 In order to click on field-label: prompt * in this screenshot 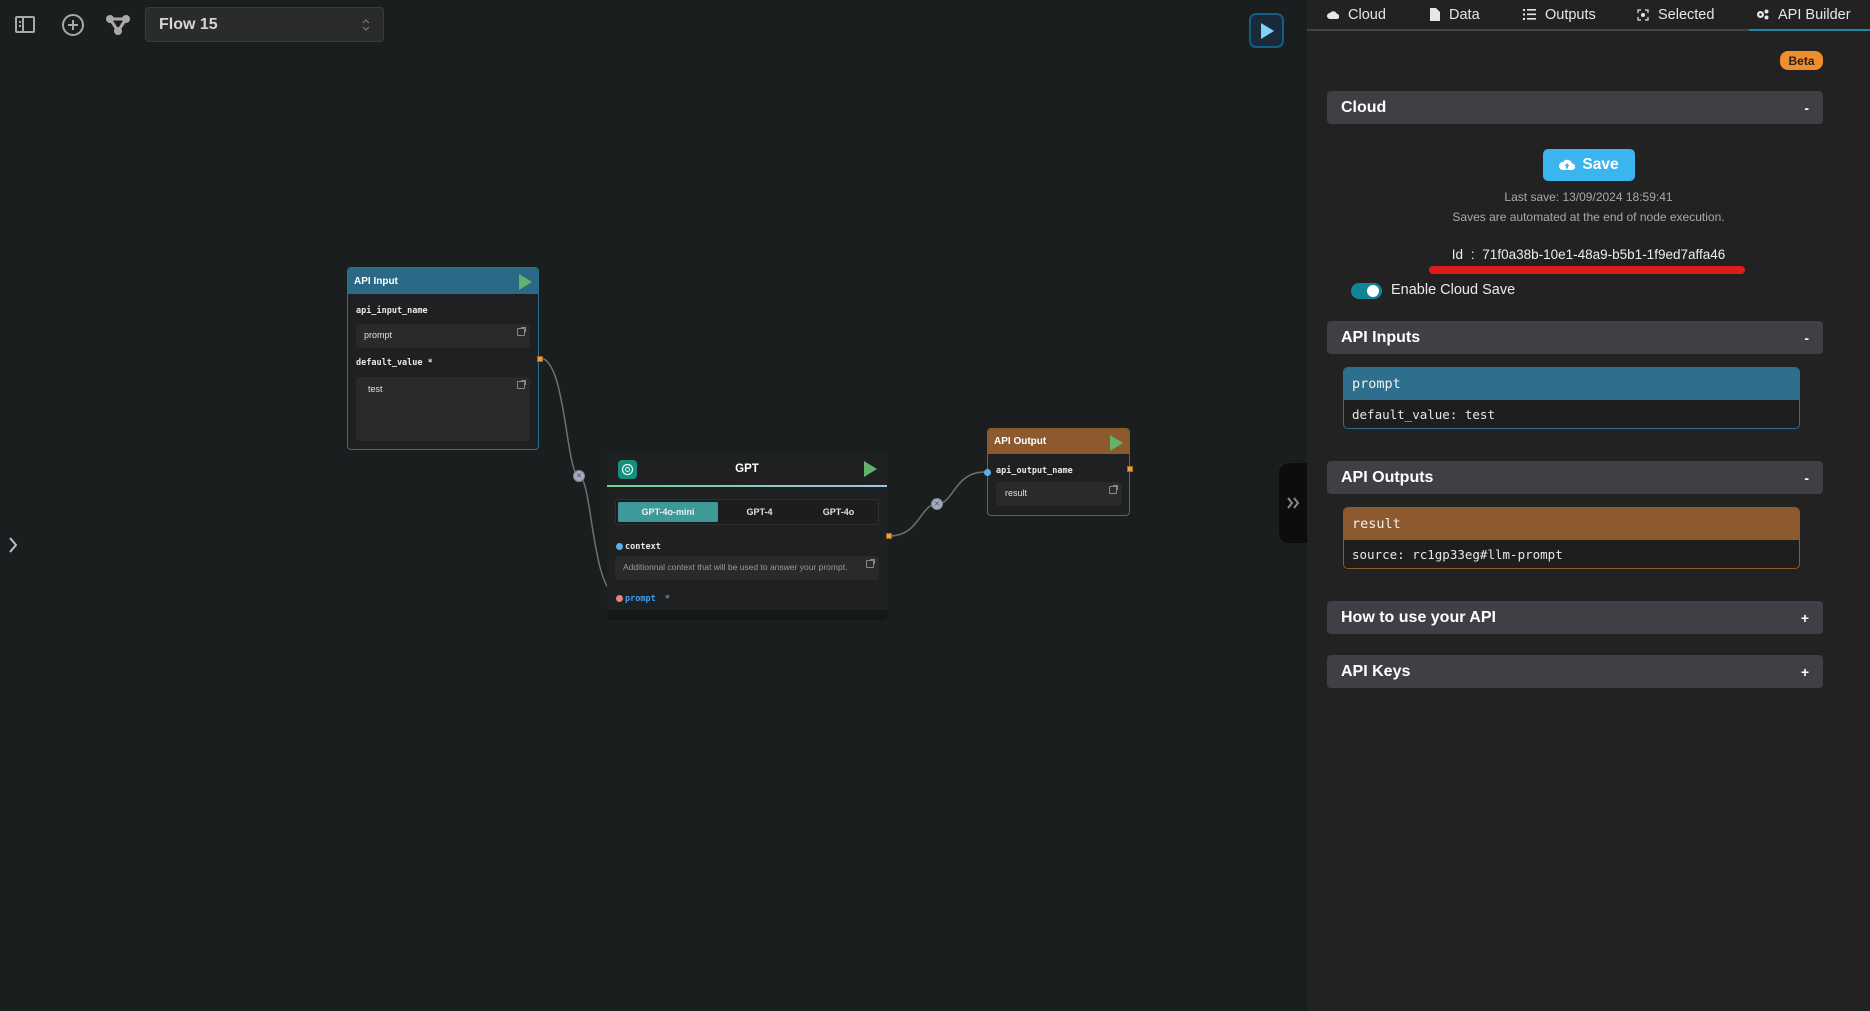, I will do `click(647, 599)`.